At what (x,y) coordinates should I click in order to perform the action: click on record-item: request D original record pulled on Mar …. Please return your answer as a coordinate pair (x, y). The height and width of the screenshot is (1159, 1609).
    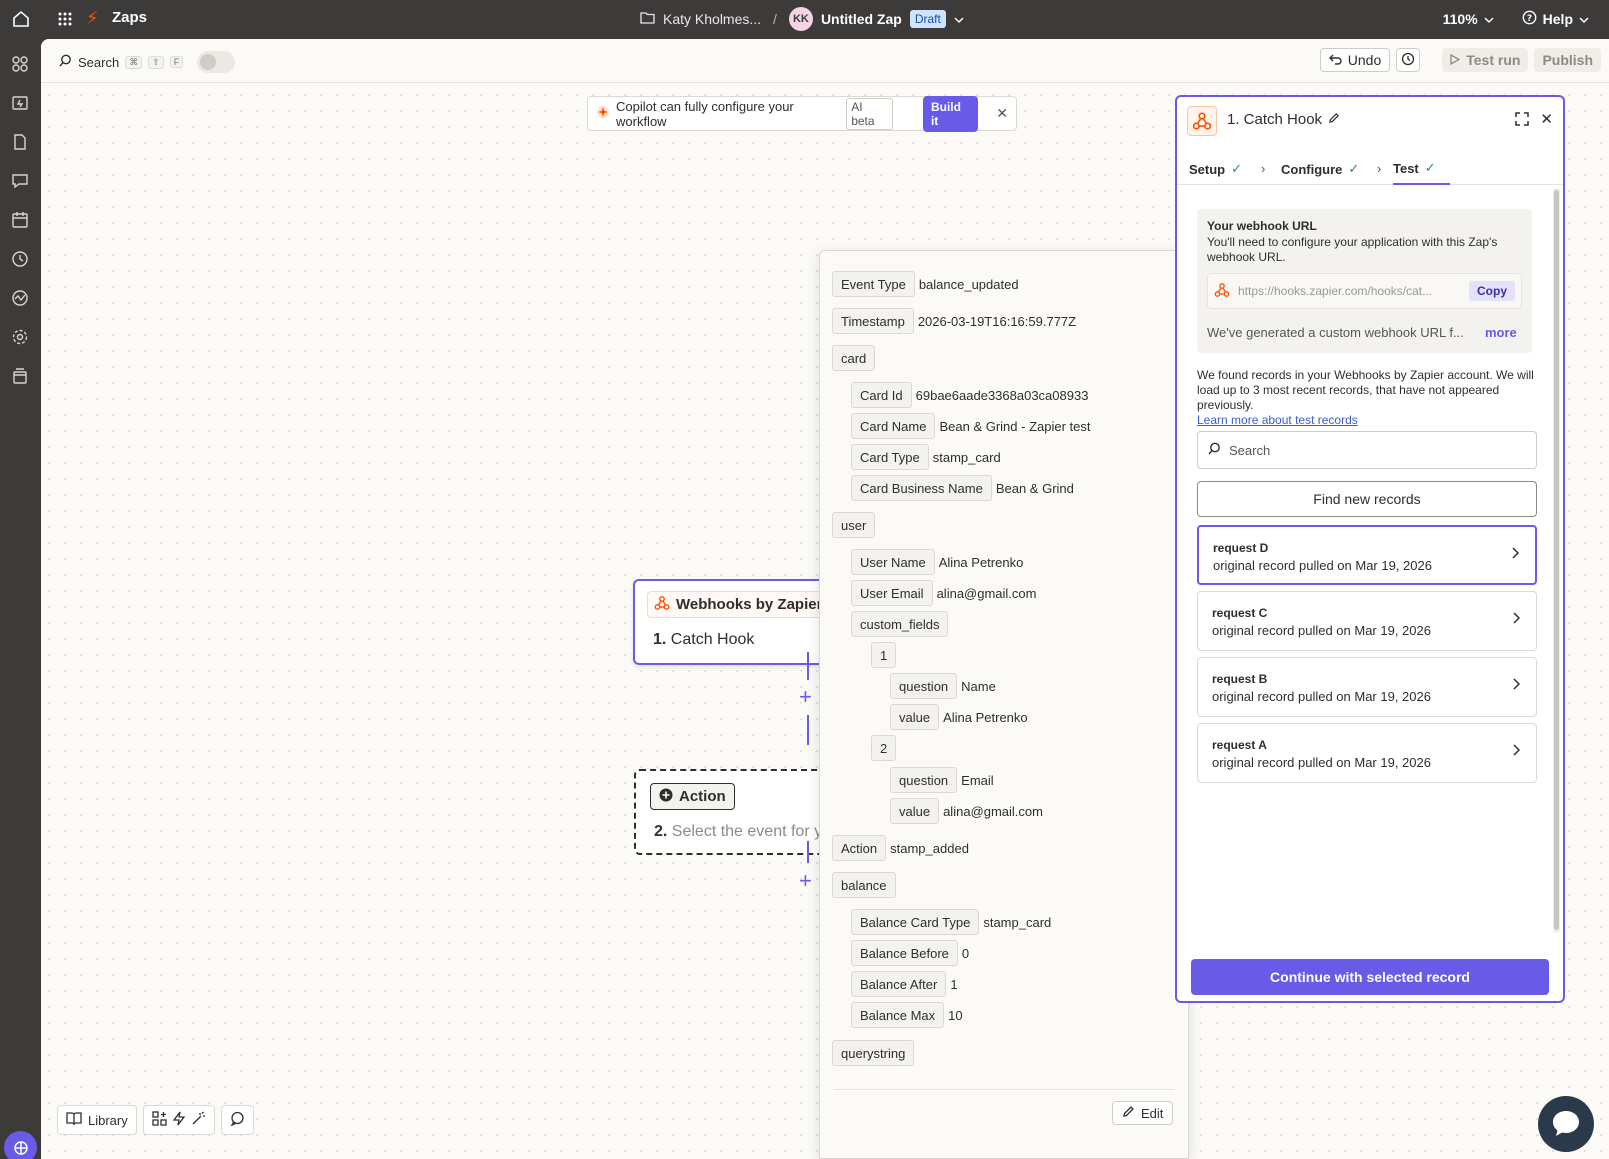
    Looking at the image, I should click on (1367, 555).